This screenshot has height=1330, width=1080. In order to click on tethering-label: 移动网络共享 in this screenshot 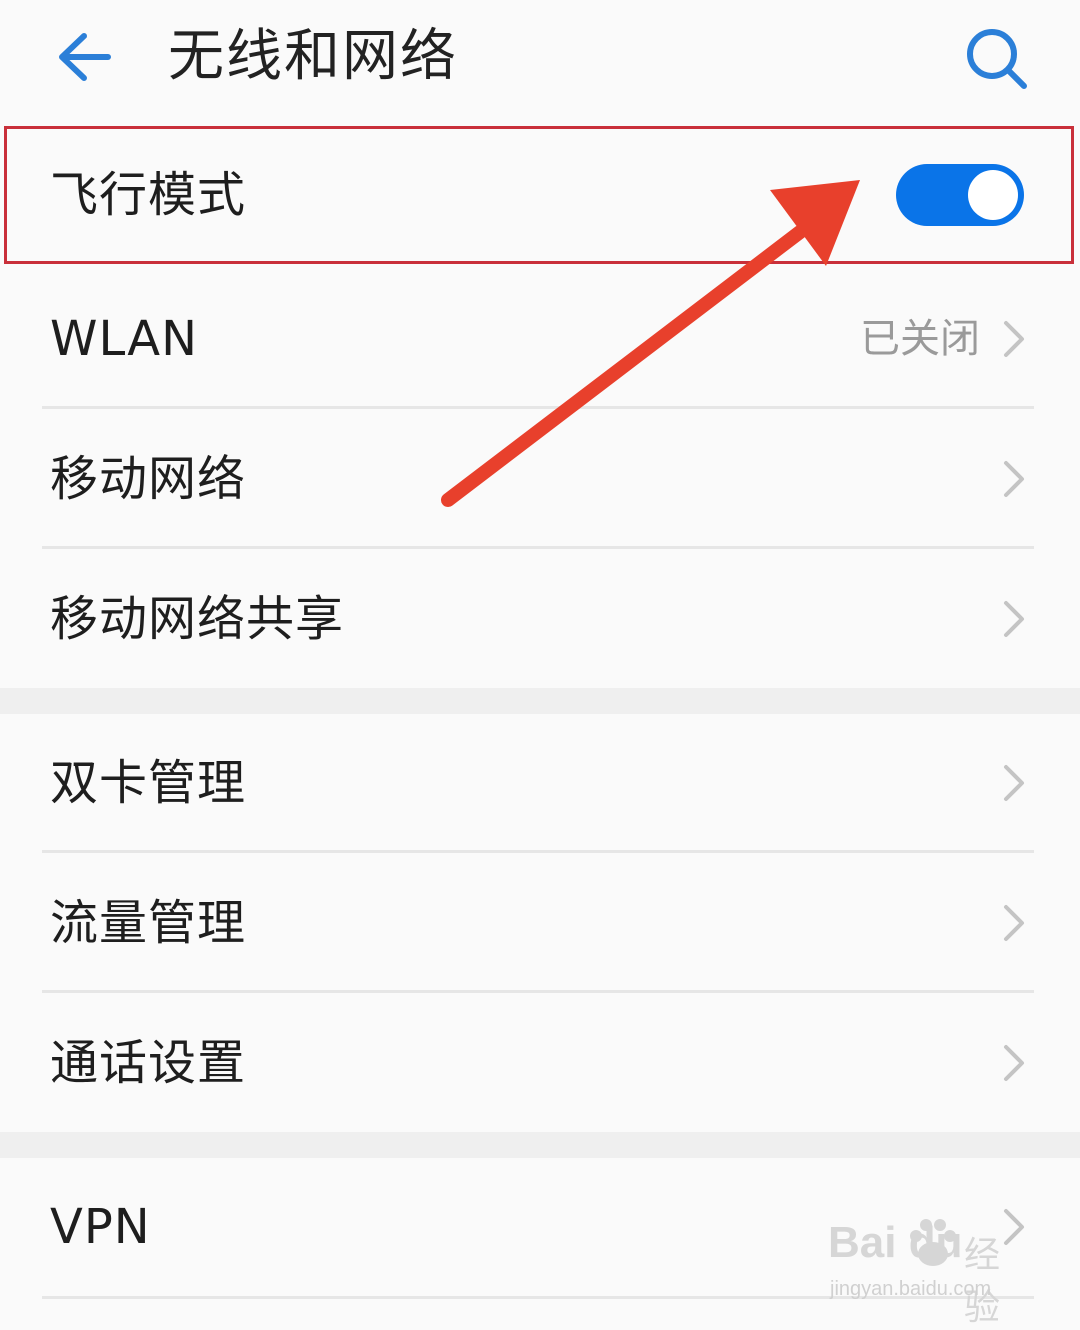, I will do `click(197, 619)`.